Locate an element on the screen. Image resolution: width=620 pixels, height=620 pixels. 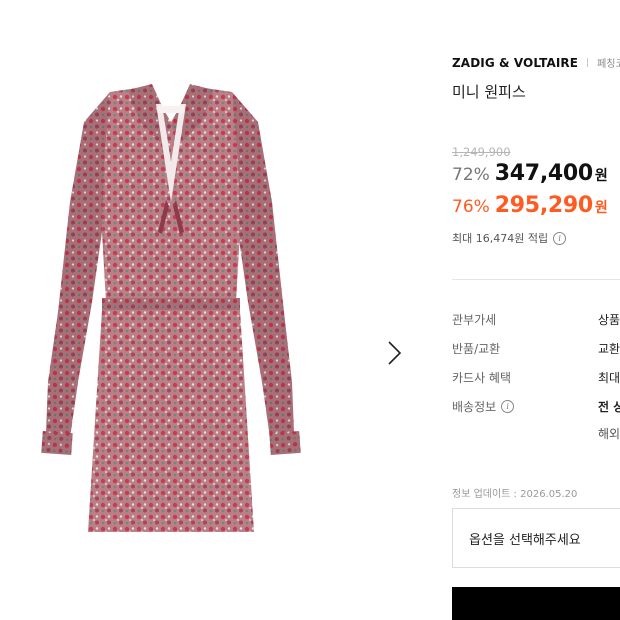
seller-name: 페칭코오 is located at coordinates (608, 62).